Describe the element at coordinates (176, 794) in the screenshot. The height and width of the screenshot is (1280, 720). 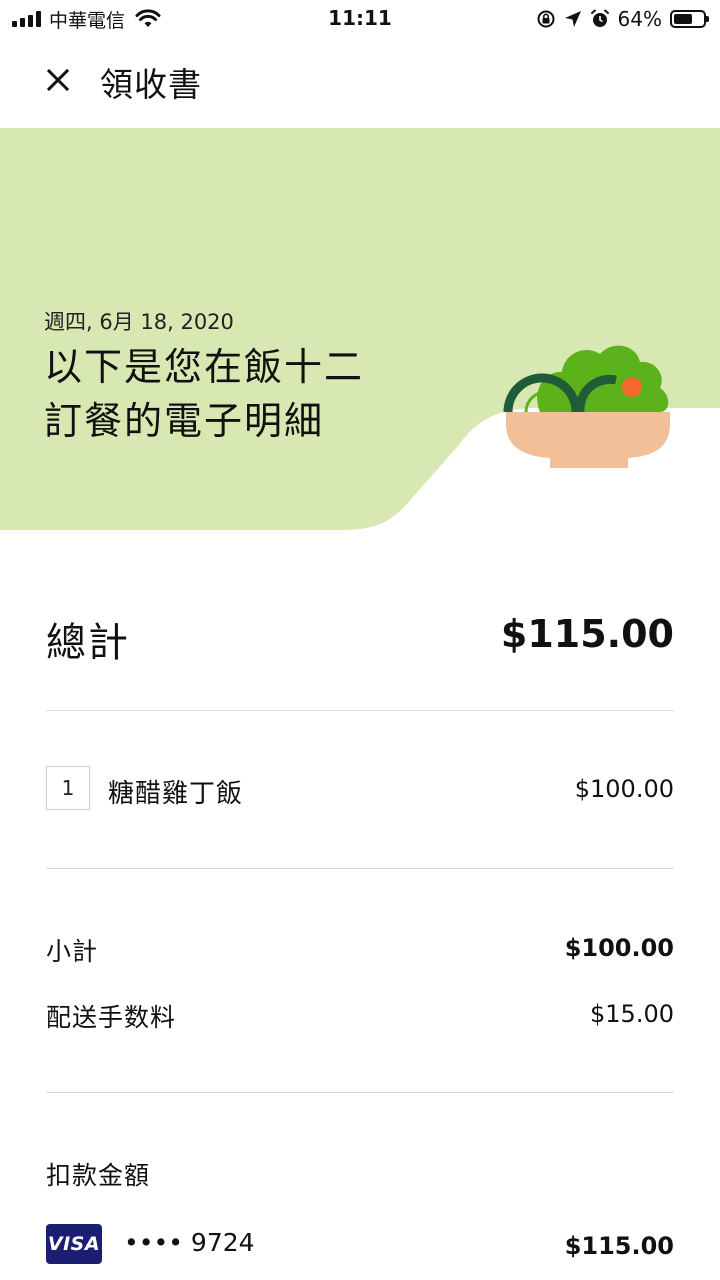
I see `item-name: 糖醋雞丁飯` at that location.